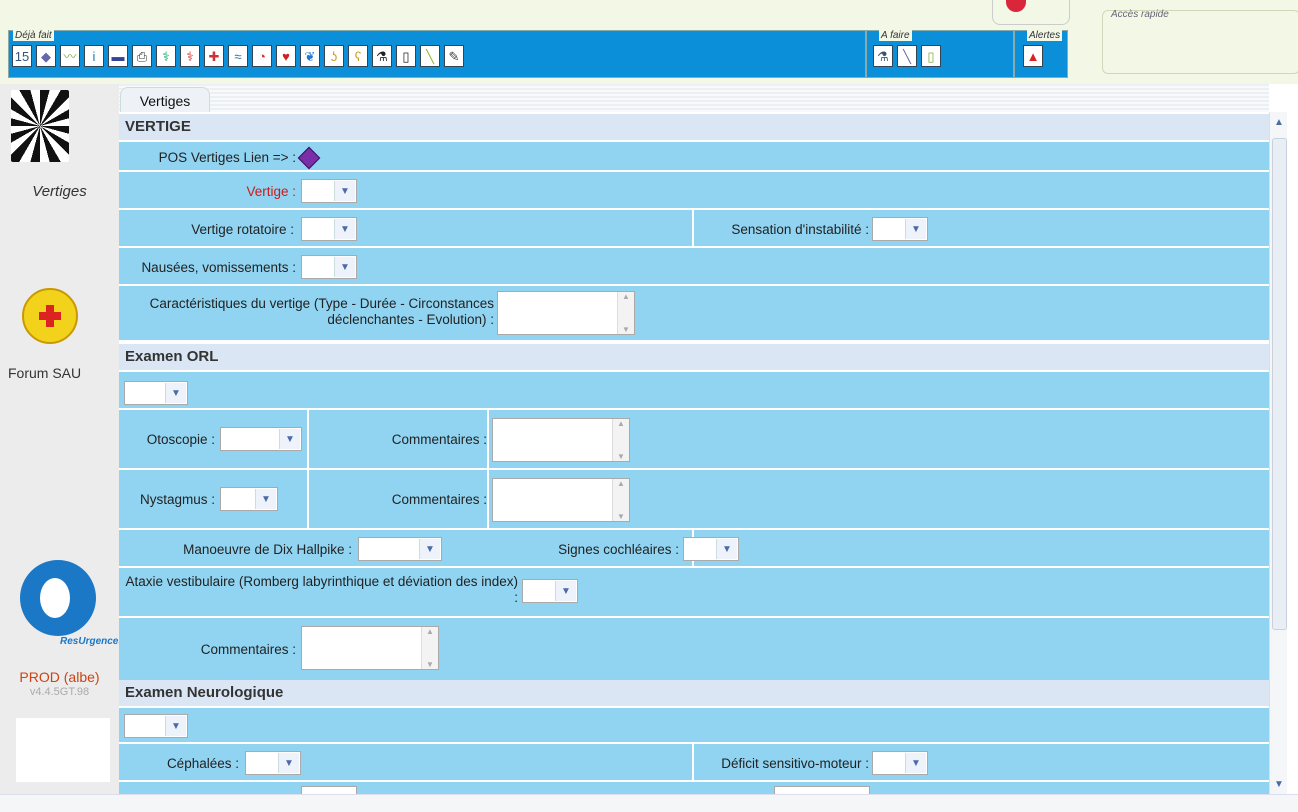 Image resolution: width=1298 pixels, height=812 pixels. Describe the element at coordinates (694, 98) in the screenshot. I see `tab-strip` at that location.